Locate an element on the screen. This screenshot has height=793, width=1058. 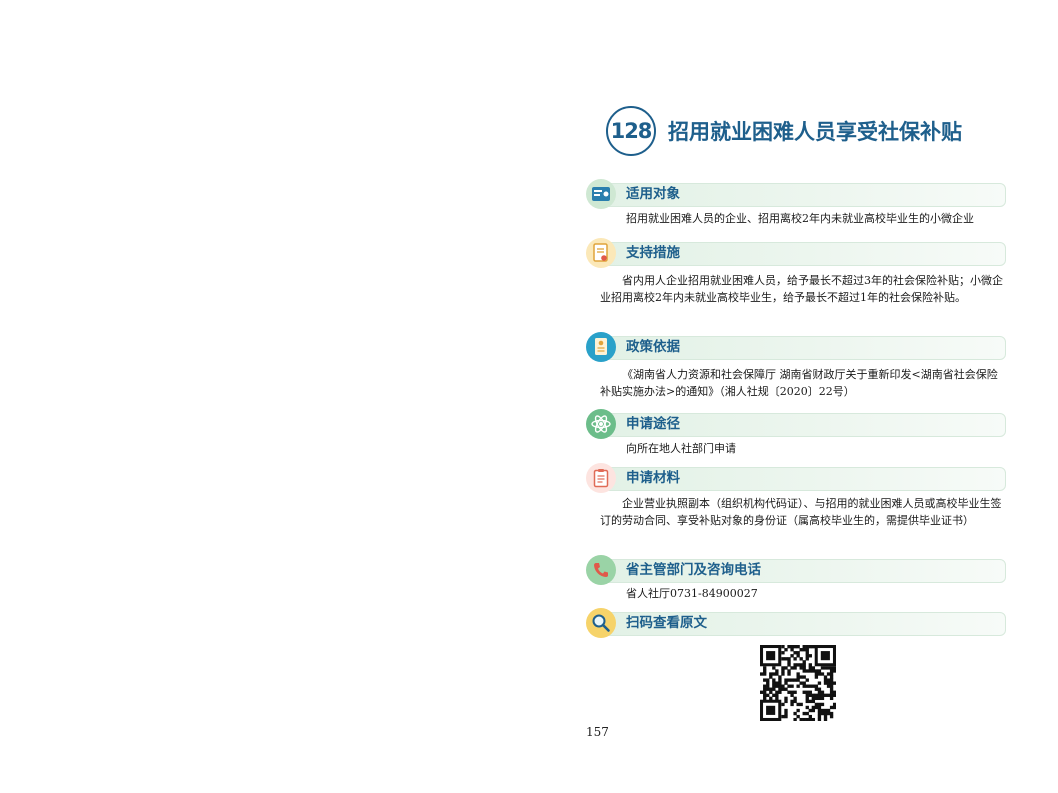
title-row: 128 招用就业困难人员享受社保补贴 is located at coordinates (784, 131).